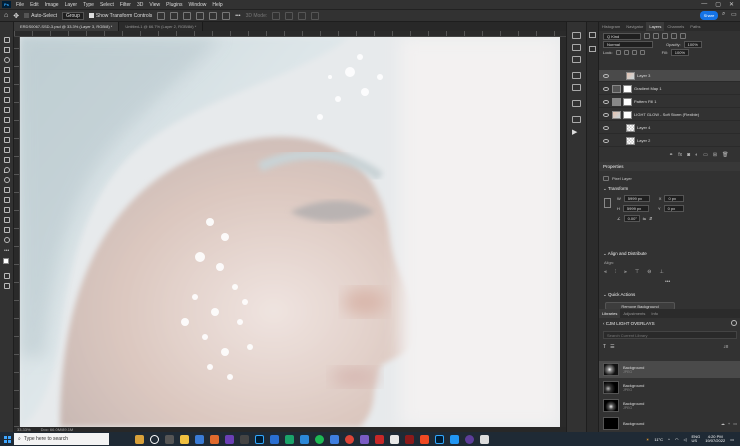  What do you see at coordinates (576, 103) in the screenshot?
I see `glyphs-icon` at bounding box center [576, 103].